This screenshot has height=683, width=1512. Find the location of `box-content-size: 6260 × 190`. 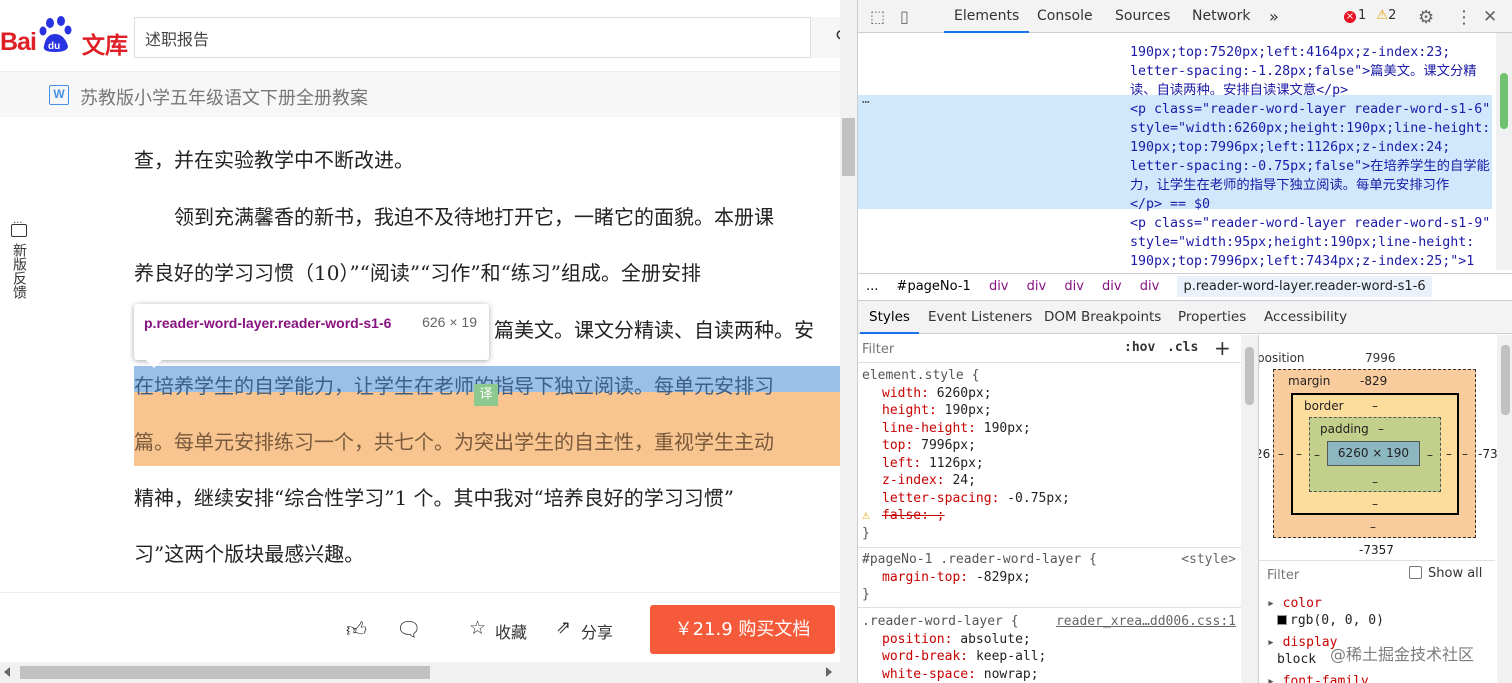

box-content-size: 6260 × 190 is located at coordinates (1373, 453).